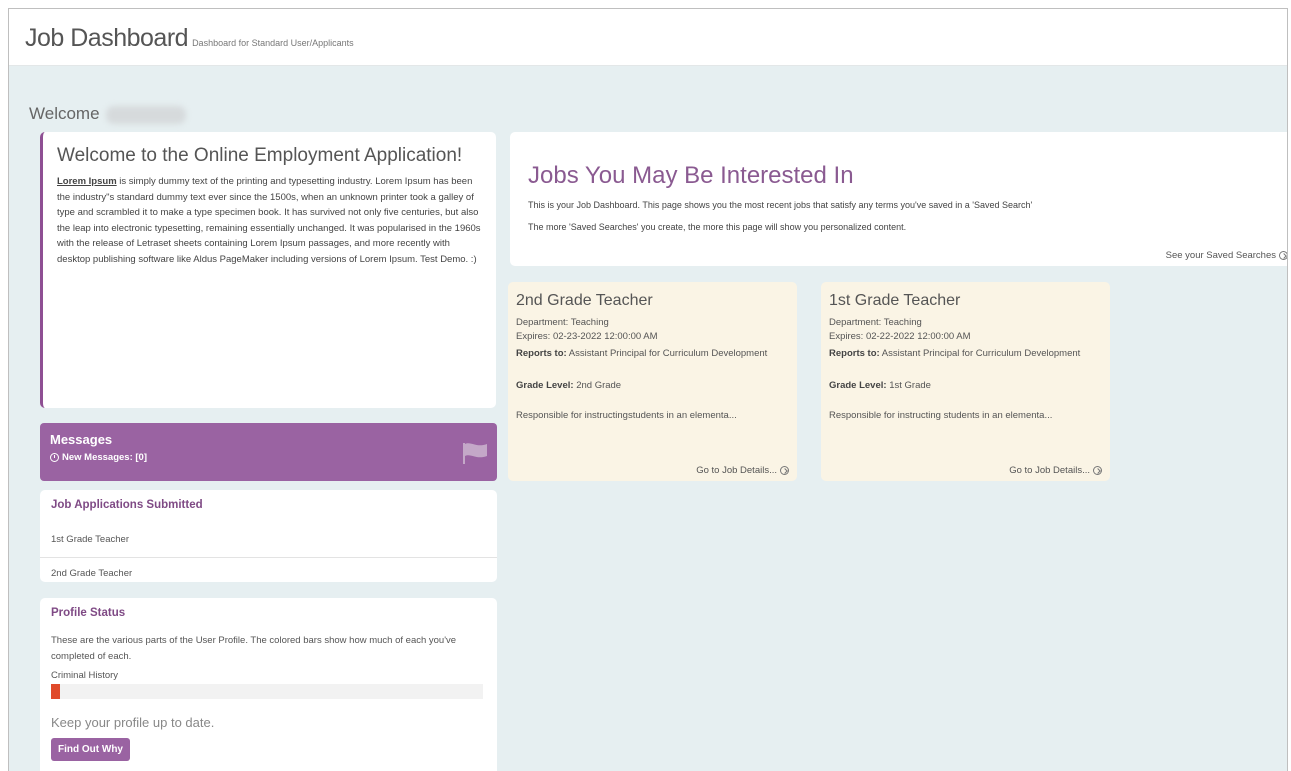 The image size is (1291, 771). What do you see at coordinates (64, 113) in the screenshot?
I see `welcome-label: Welcome` at bounding box center [64, 113].